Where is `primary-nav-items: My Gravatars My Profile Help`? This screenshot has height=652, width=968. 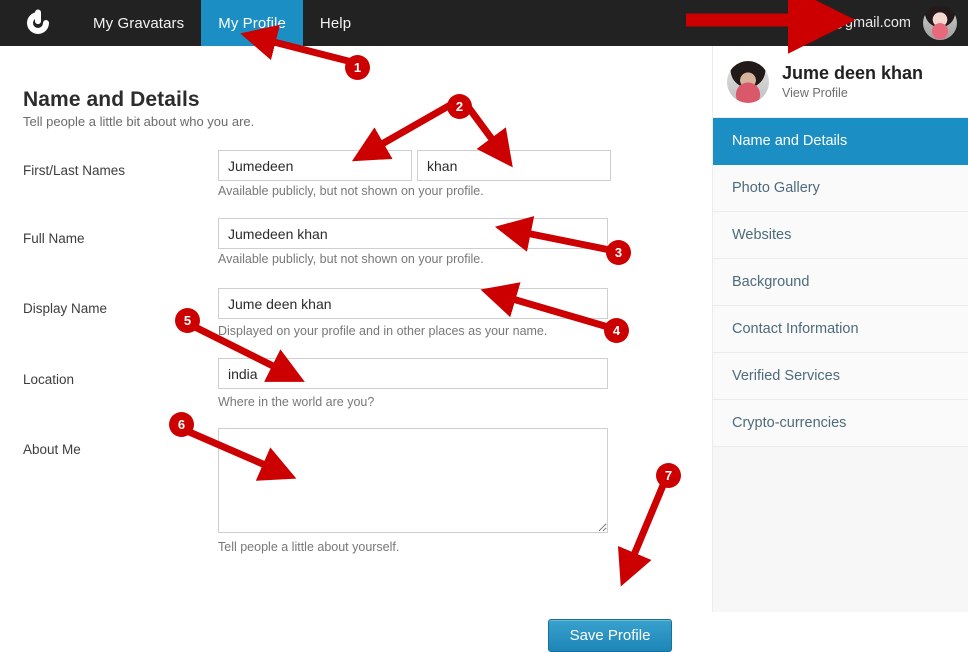
primary-nav-items: My Gravatars My Profile Help is located at coordinates (222, 23).